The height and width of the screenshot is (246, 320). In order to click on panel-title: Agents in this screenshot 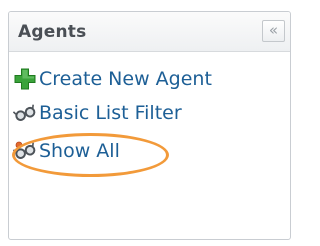, I will do `click(52, 32)`.